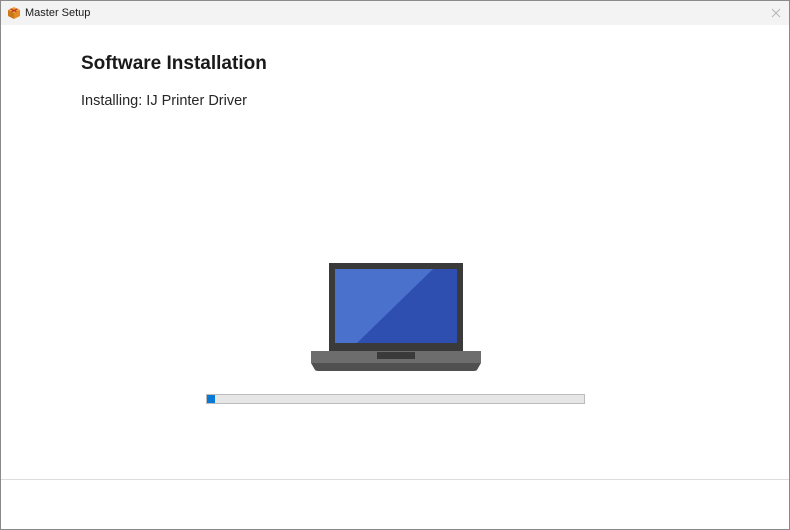 This screenshot has width=790, height=530. What do you see at coordinates (58, 13) in the screenshot?
I see `window-title: Master Setup` at bounding box center [58, 13].